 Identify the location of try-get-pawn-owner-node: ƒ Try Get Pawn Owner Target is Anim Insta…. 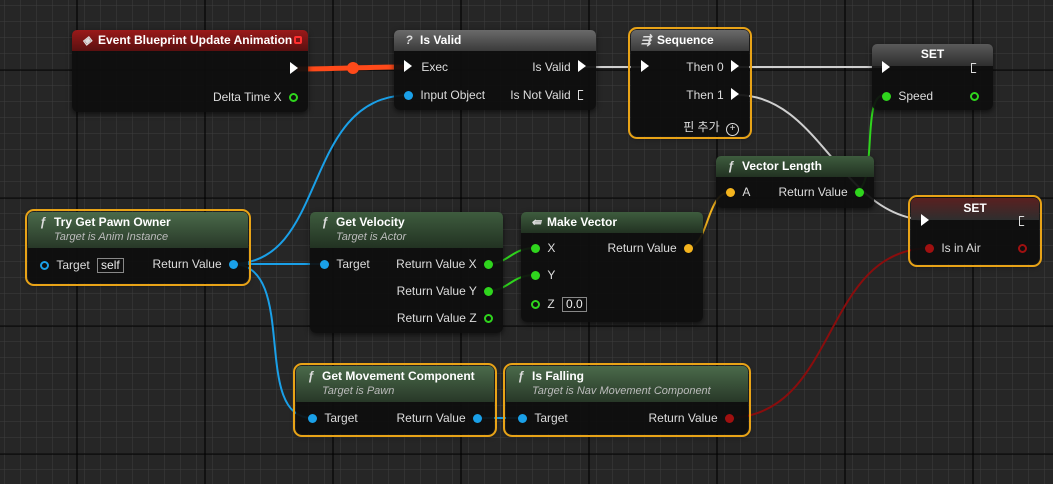
(138, 247).